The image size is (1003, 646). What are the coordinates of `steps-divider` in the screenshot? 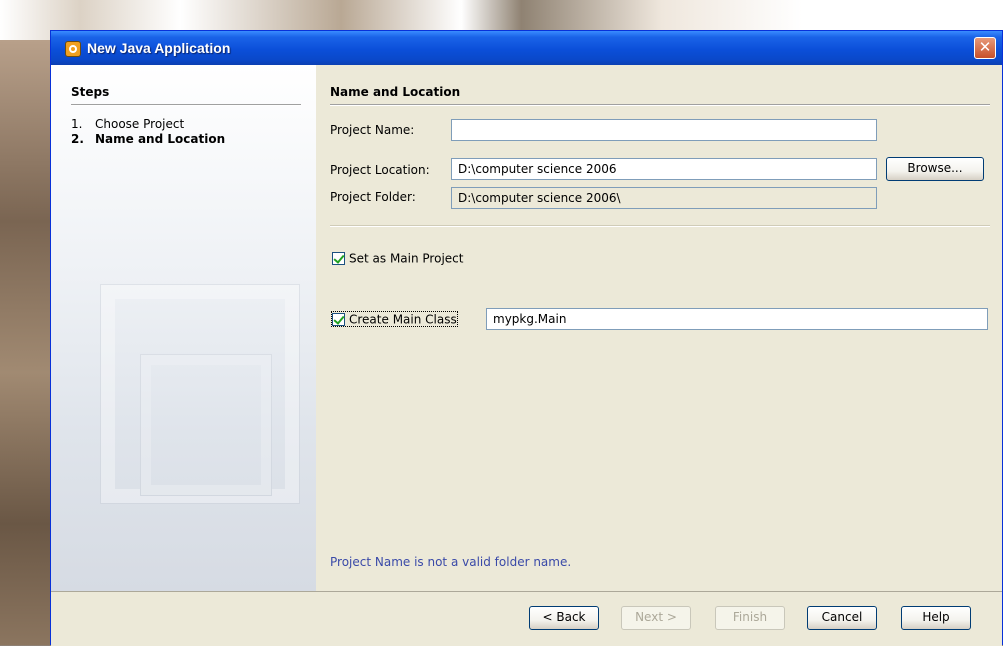 It's located at (186, 105).